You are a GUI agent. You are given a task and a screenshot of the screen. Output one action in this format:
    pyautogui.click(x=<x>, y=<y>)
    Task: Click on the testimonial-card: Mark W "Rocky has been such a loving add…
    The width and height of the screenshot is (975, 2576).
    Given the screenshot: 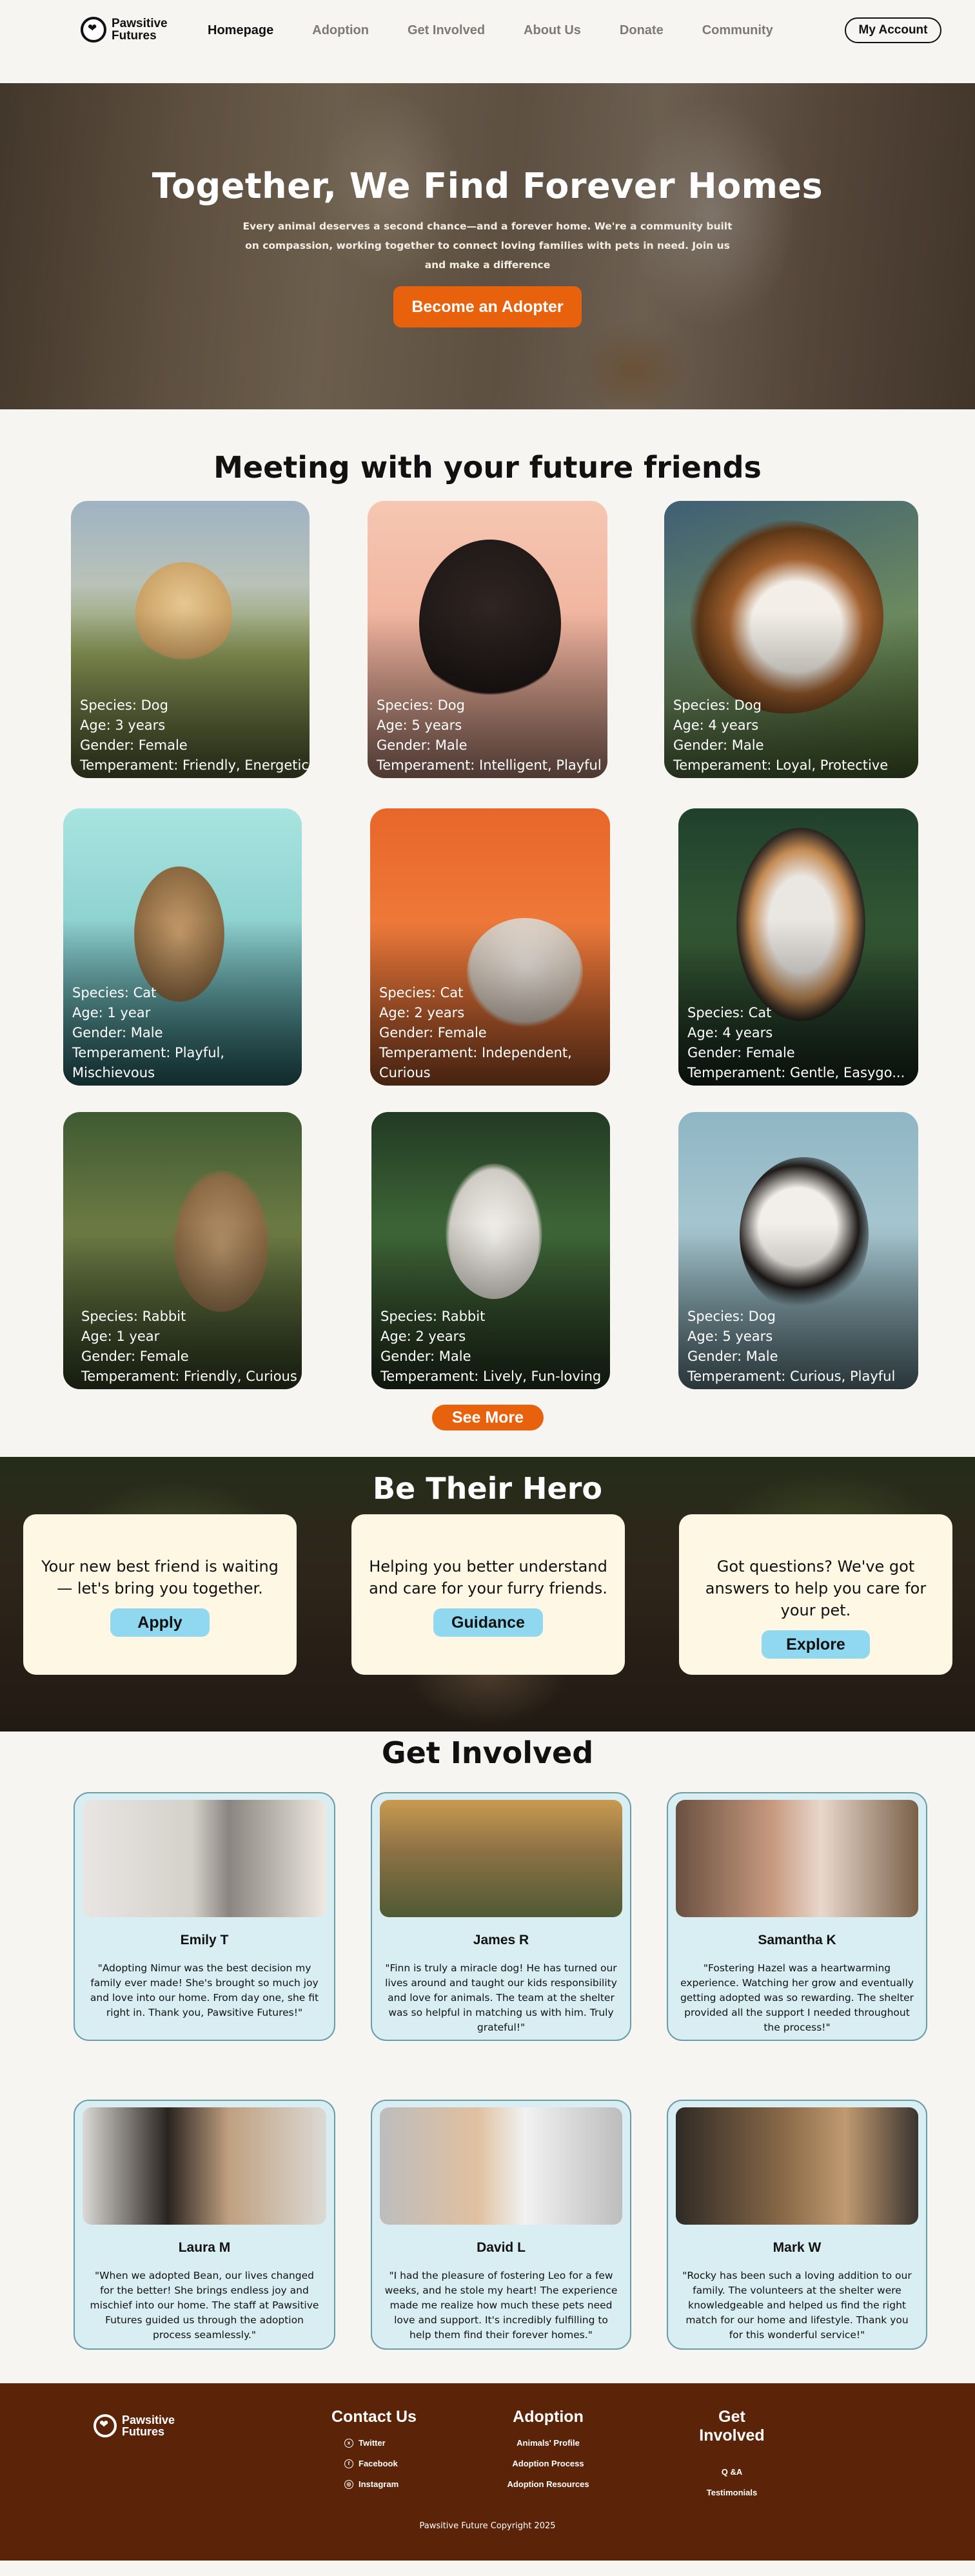 What is the action you would take?
    pyautogui.click(x=797, y=2225)
    